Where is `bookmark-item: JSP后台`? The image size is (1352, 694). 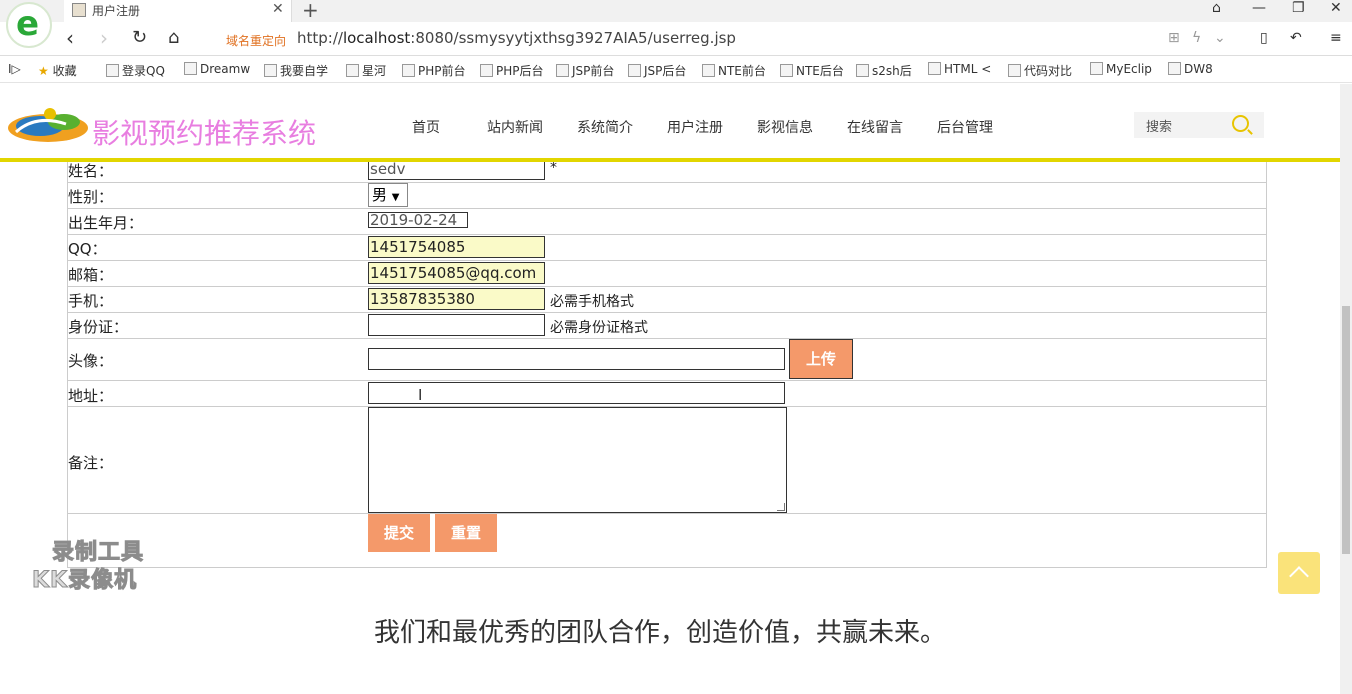 bookmark-item: JSP后台 is located at coordinates (657, 70).